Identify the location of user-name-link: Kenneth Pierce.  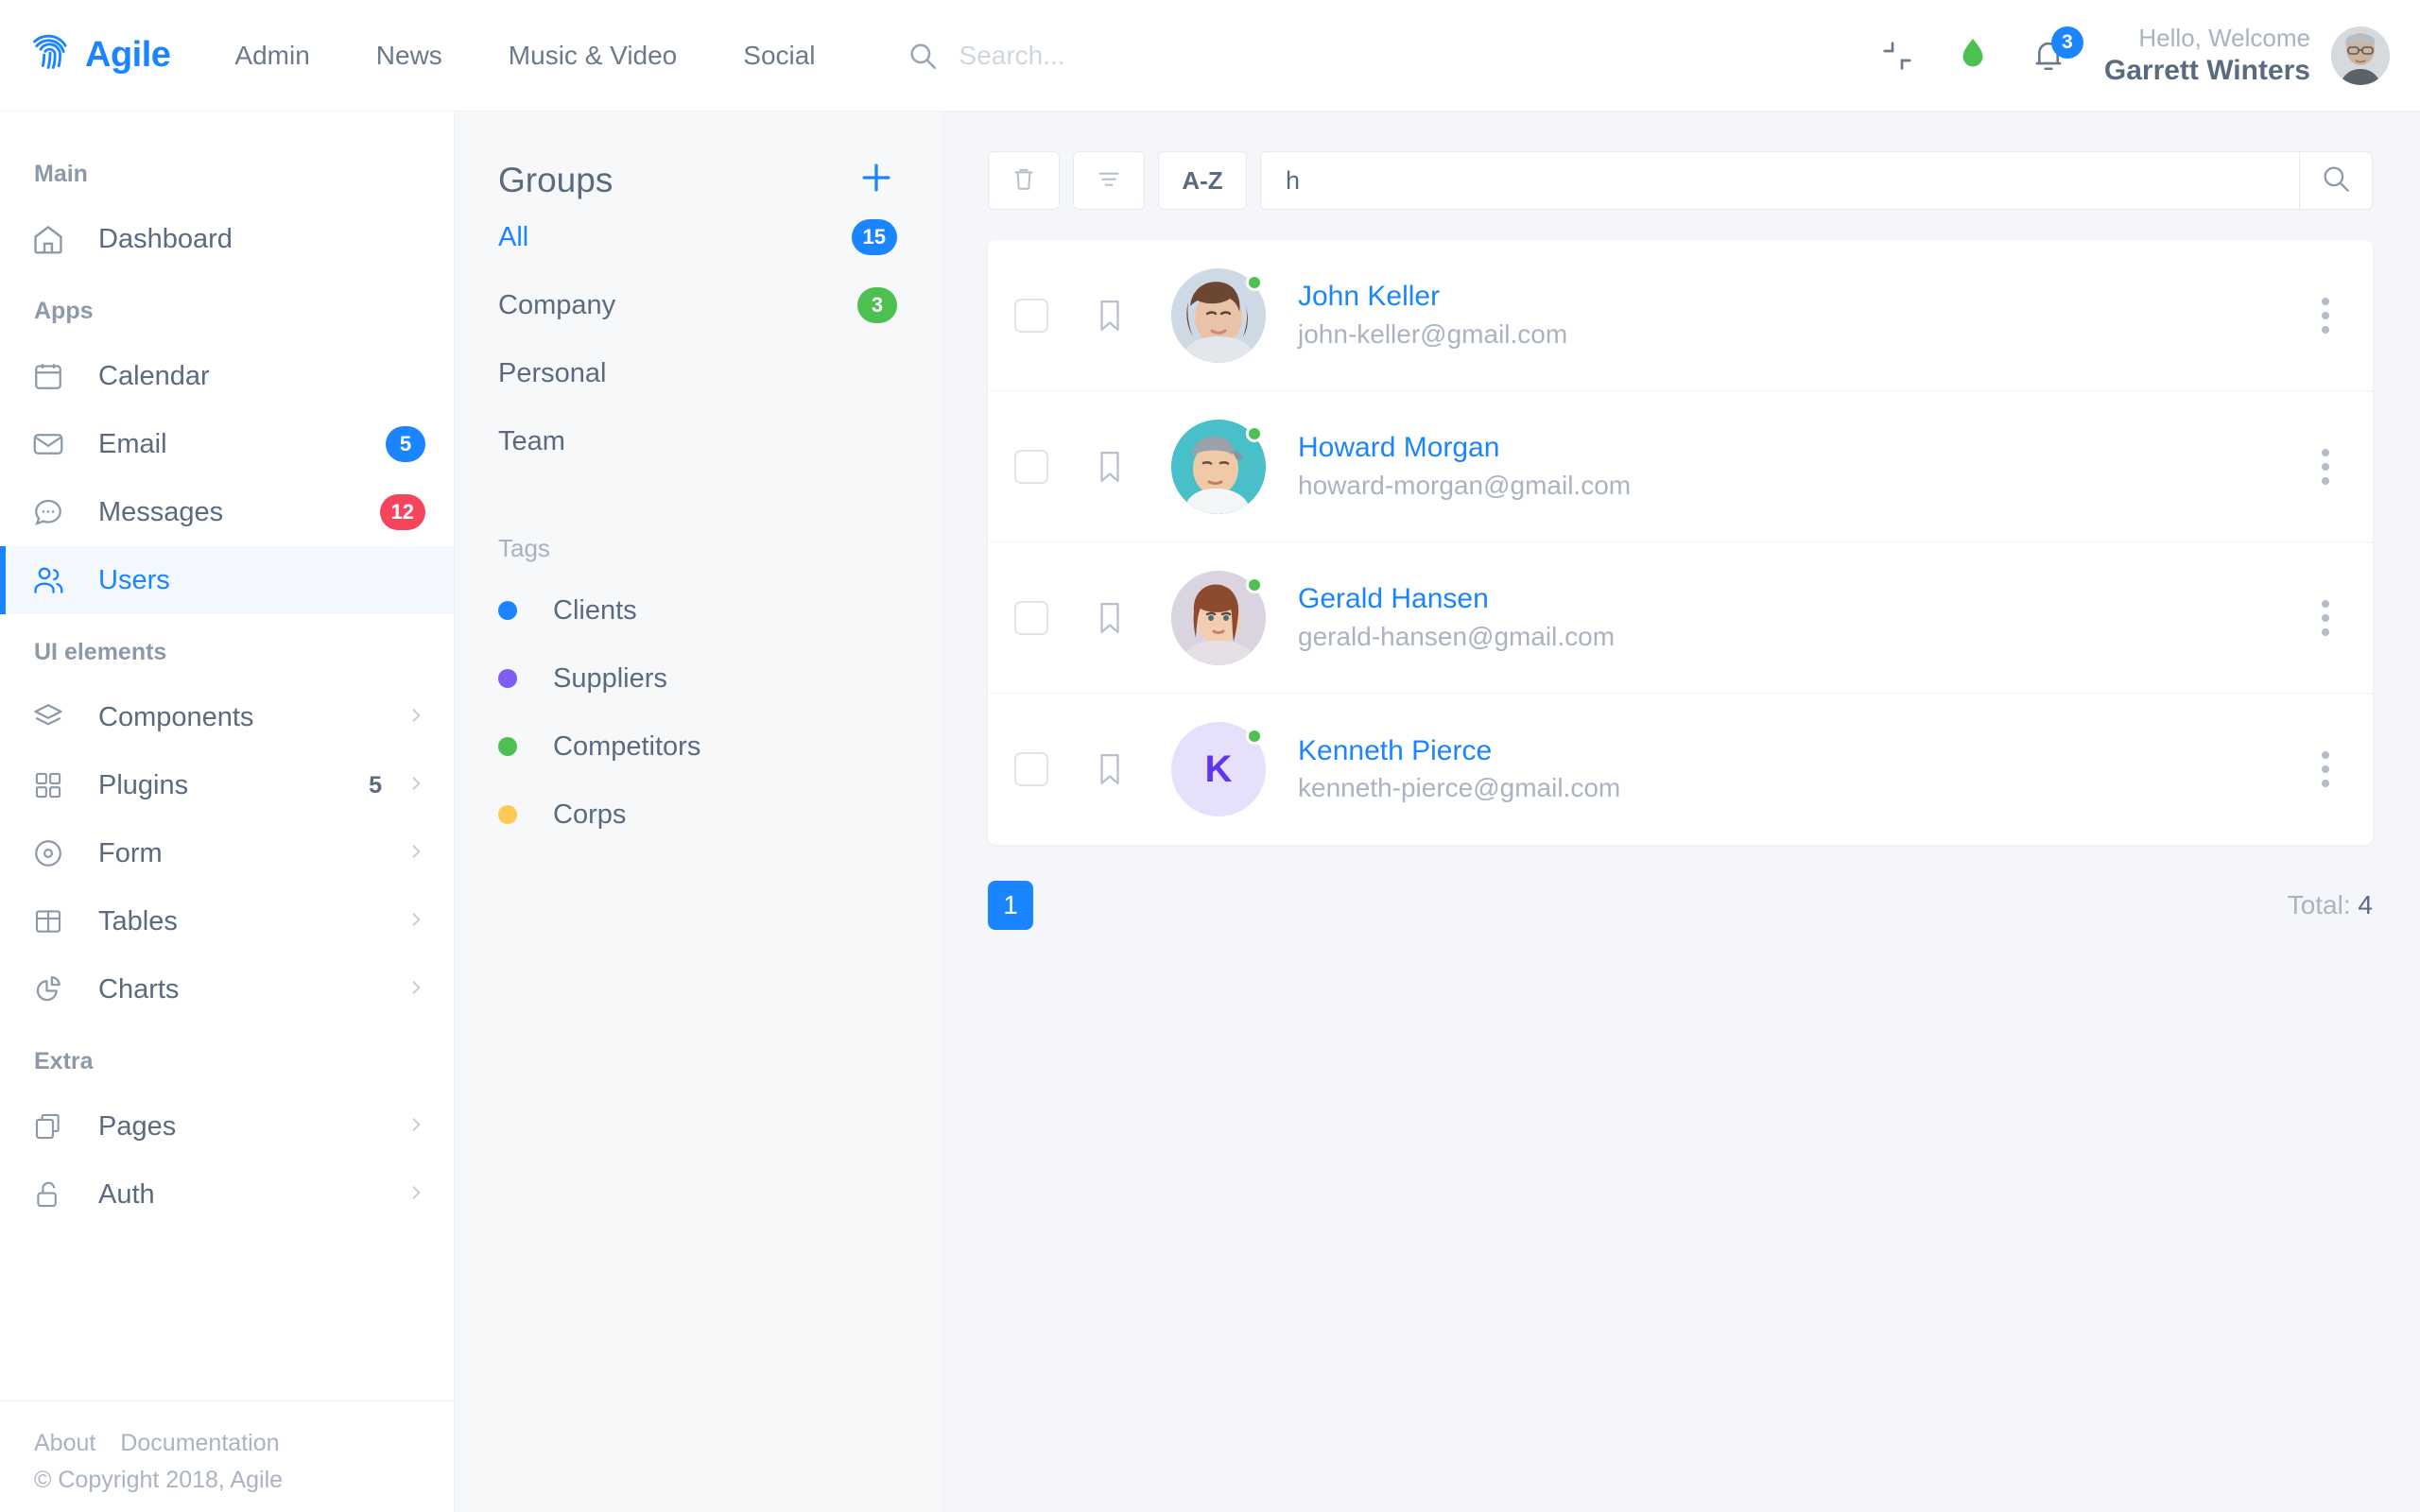
(1804, 751).